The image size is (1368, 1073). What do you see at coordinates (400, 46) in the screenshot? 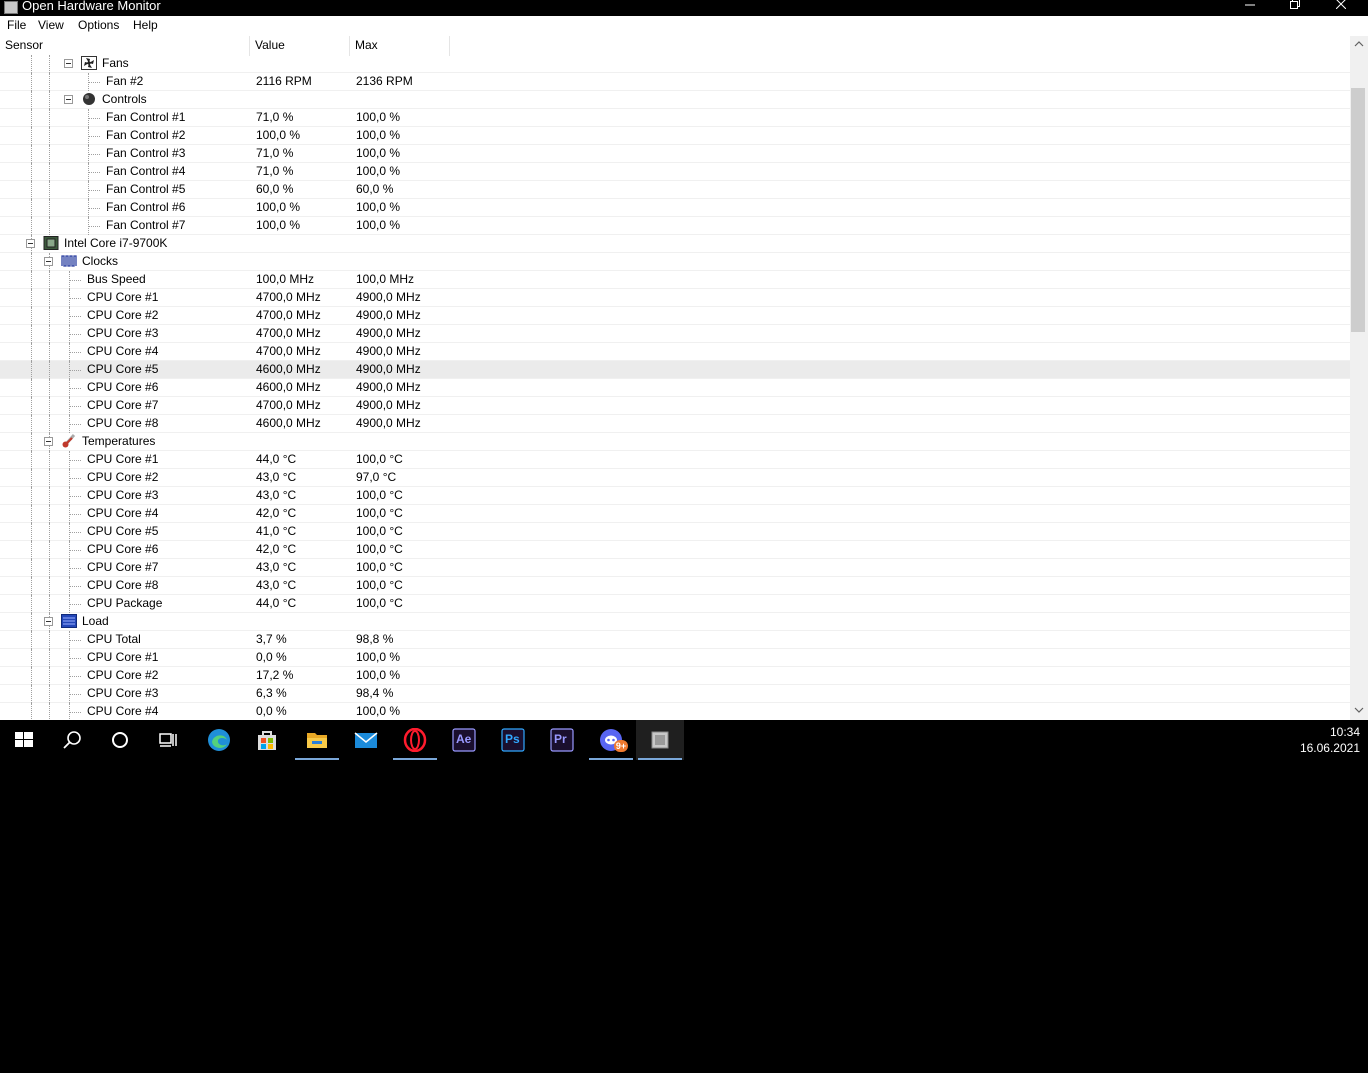
I see `column-max: Max` at bounding box center [400, 46].